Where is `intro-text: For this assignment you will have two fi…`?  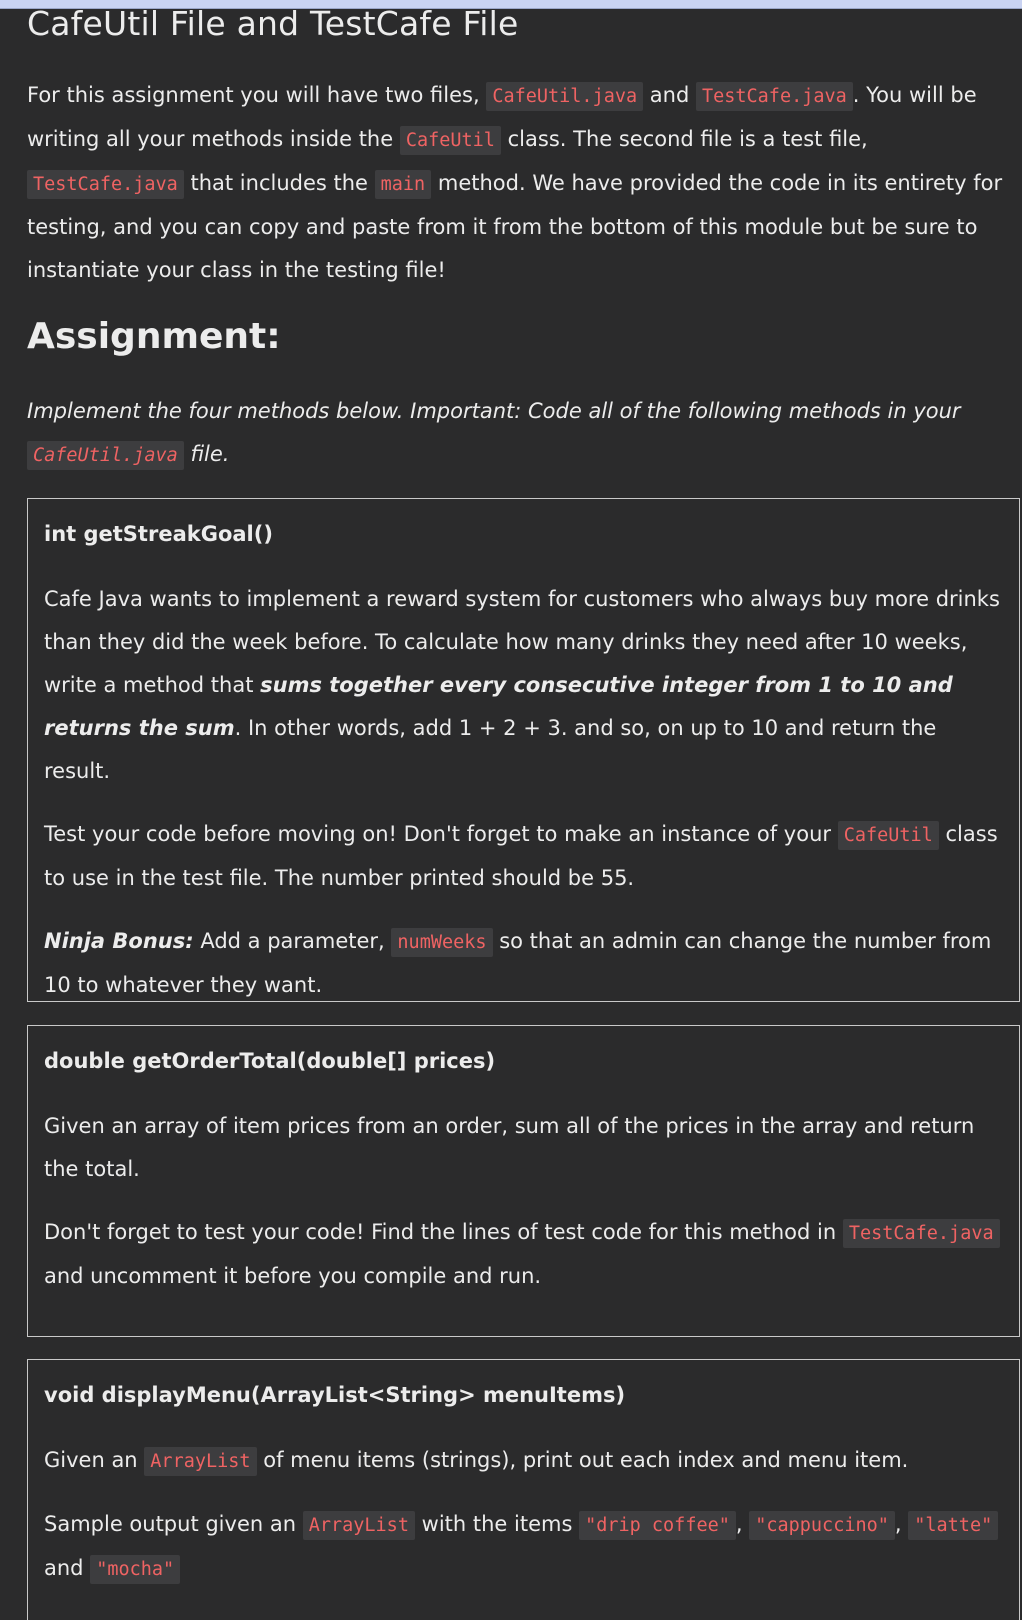 intro-text: For this assignment you will have two fi… is located at coordinates (257, 95).